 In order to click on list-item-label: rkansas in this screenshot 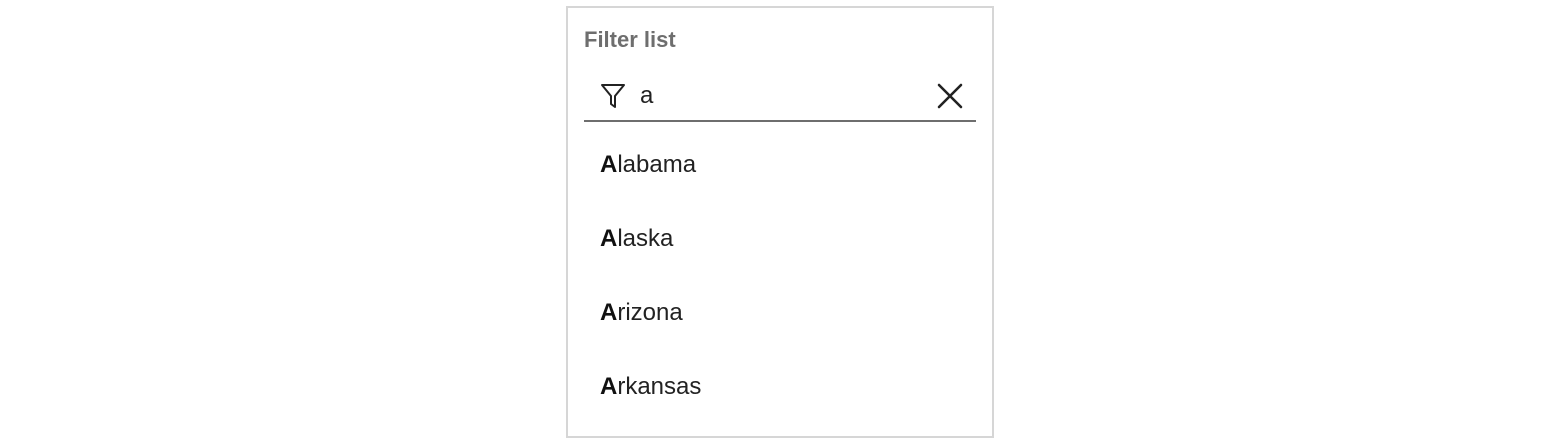, I will do `click(659, 386)`.